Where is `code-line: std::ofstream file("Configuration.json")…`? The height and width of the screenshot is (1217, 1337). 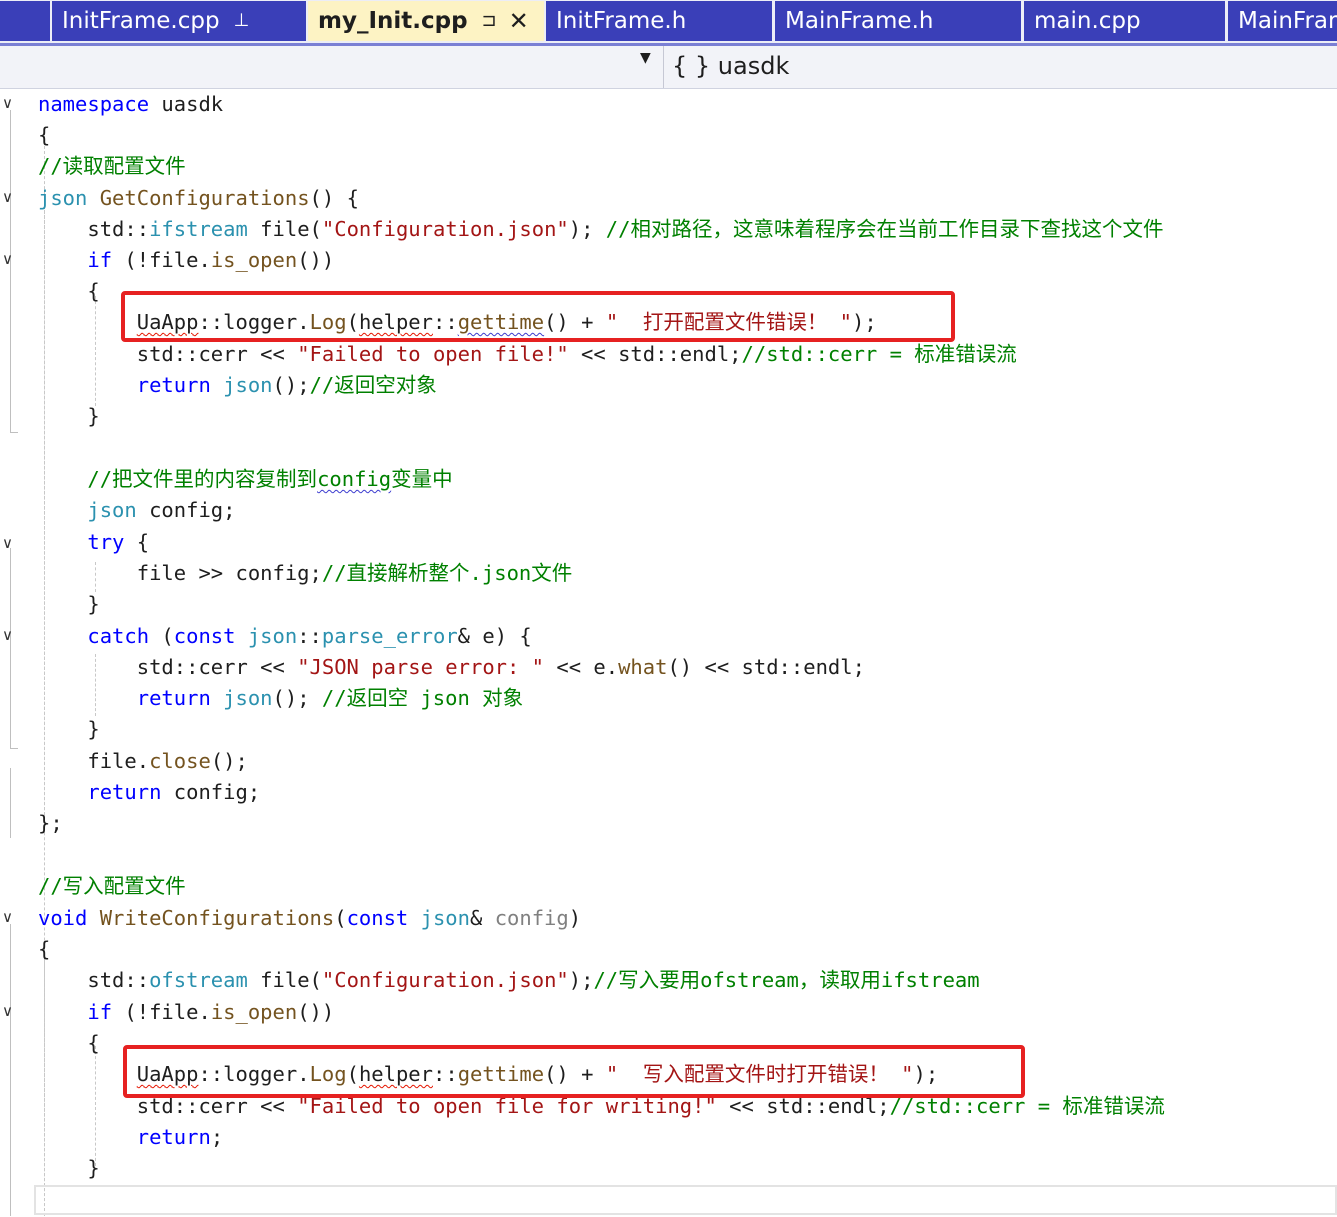
code-line: std::ofstream file("Configuration.json")… is located at coordinates (509, 980).